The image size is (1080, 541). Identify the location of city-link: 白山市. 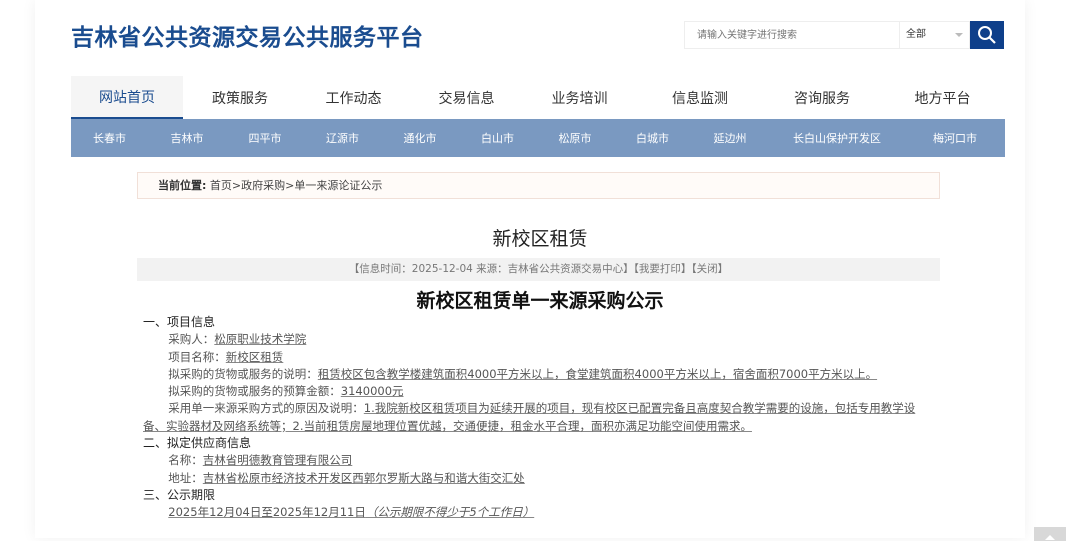
(497, 138).